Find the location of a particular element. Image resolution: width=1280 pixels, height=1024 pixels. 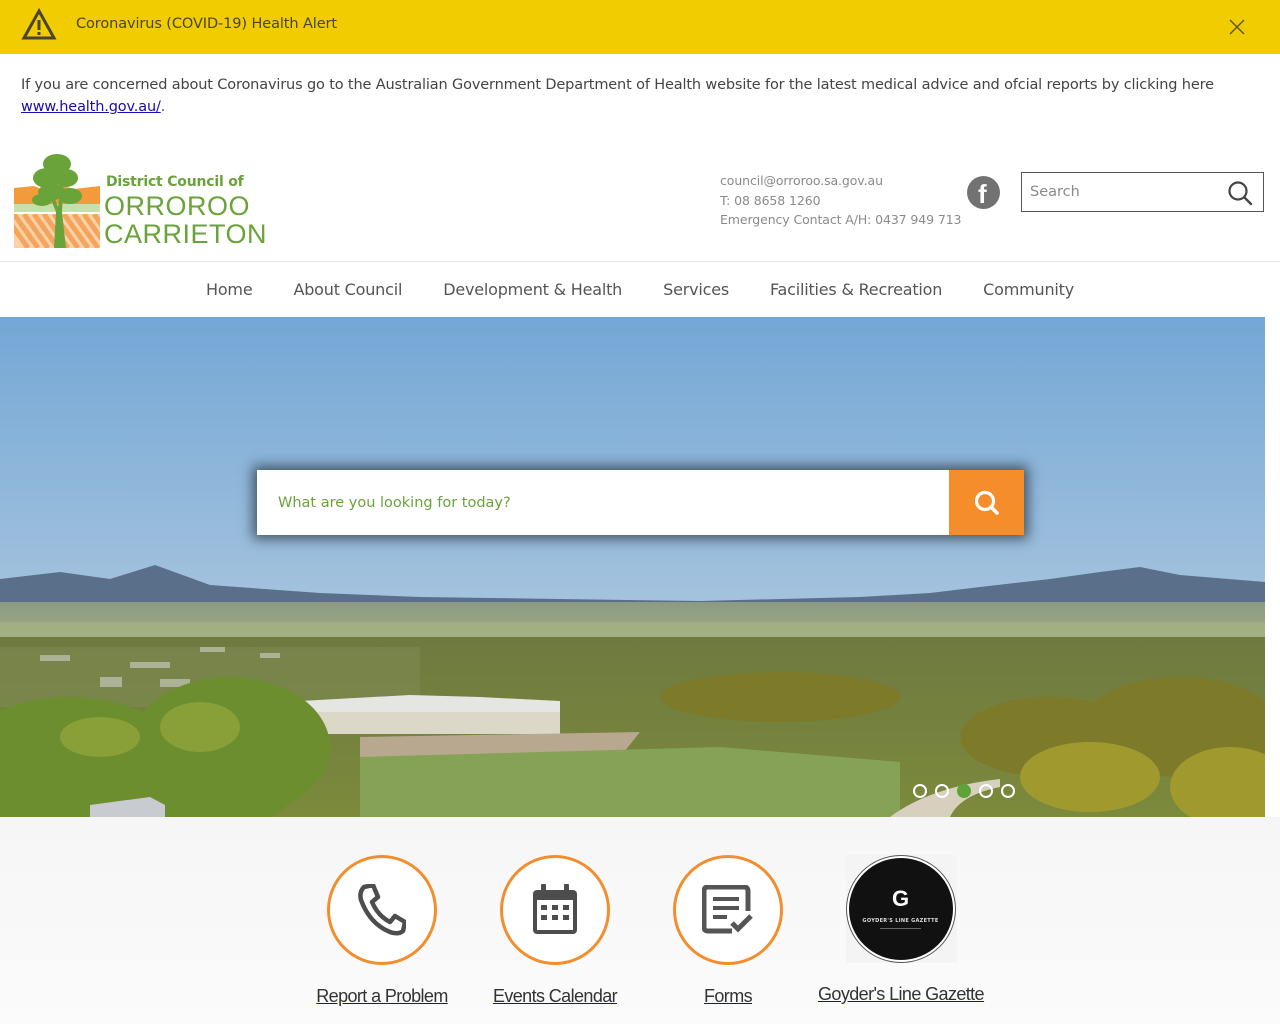

quick-link-label: Goyder's Line Gazette is located at coordinates (901, 994).